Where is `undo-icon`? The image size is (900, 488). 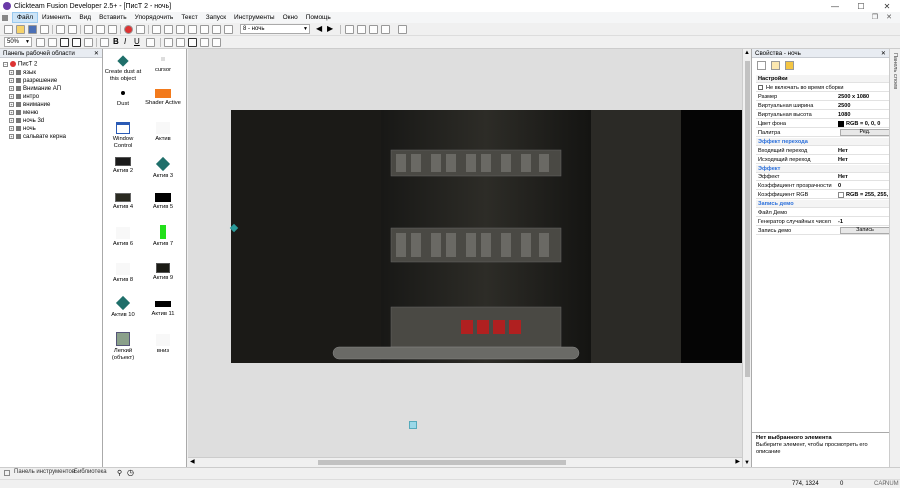
undo-icon is located at coordinates (88, 29).